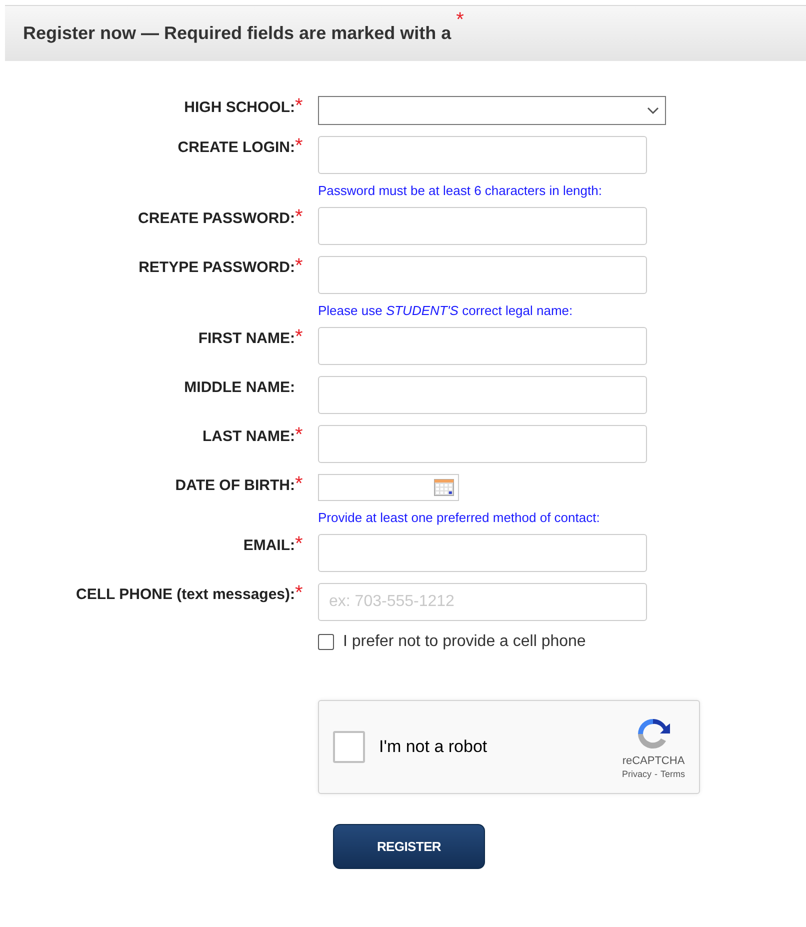 The image size is (806, 927). What do you see at coordinates (444, 487) in the screenshot?
I see `calendar-icon` at bounding box center [444, 487].